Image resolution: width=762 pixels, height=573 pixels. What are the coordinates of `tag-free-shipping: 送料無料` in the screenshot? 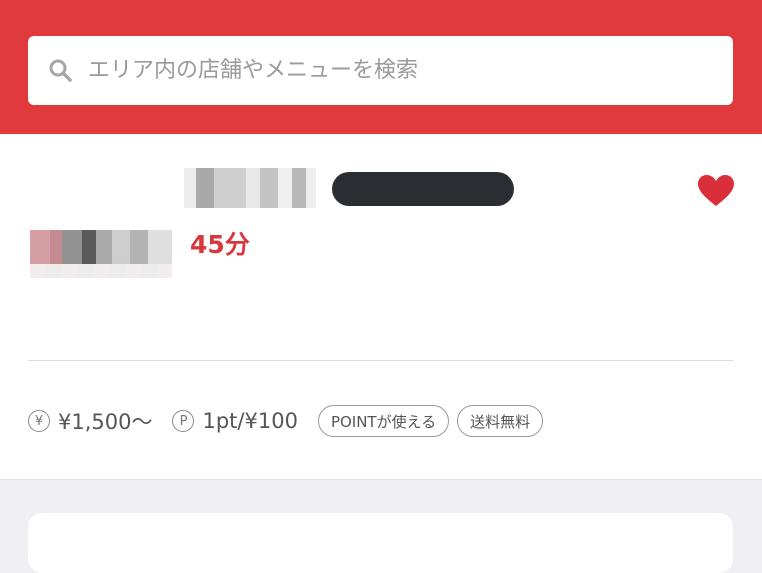 It's located at (500, 421).